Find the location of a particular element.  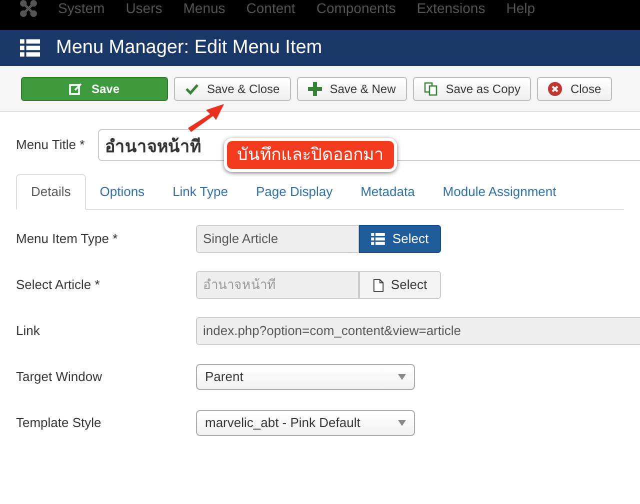

dropdown: Parent is located at coordinates (305, 377).